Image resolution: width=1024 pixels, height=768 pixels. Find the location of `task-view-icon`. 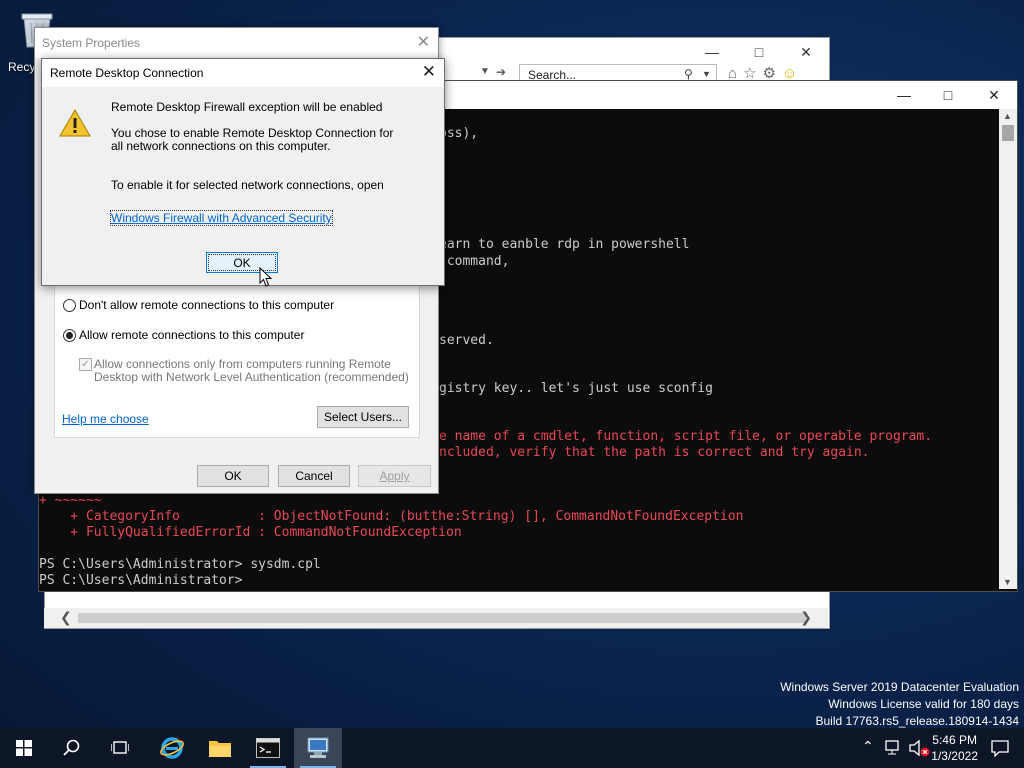

task-view-icon is located at coordinates (120, 747).